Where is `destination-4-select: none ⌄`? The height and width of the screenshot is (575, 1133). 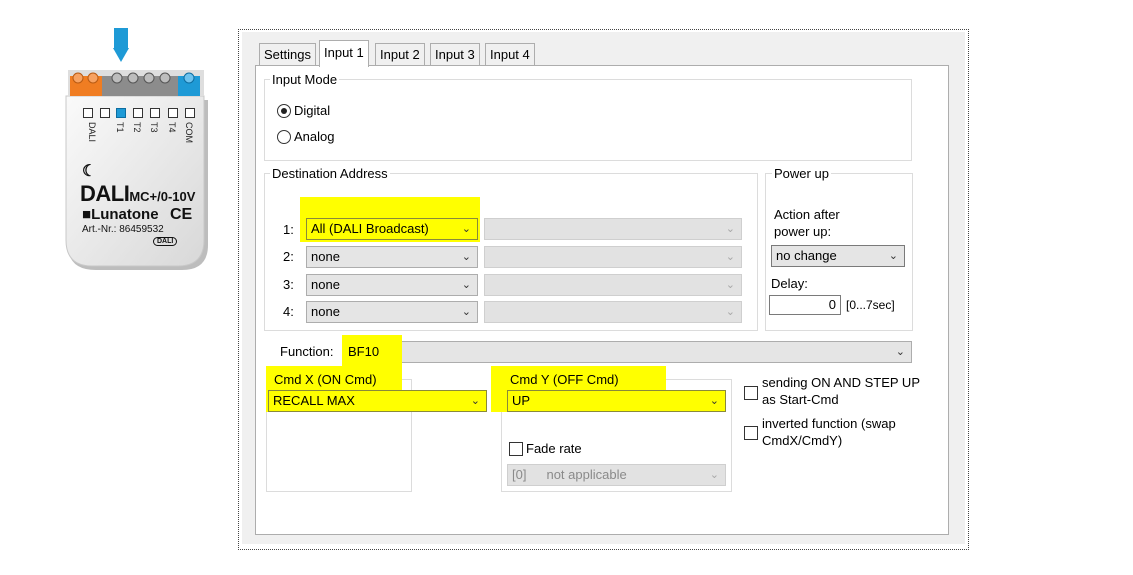
destination-4-select: none ⌄ is located at coordinates (392, 312).